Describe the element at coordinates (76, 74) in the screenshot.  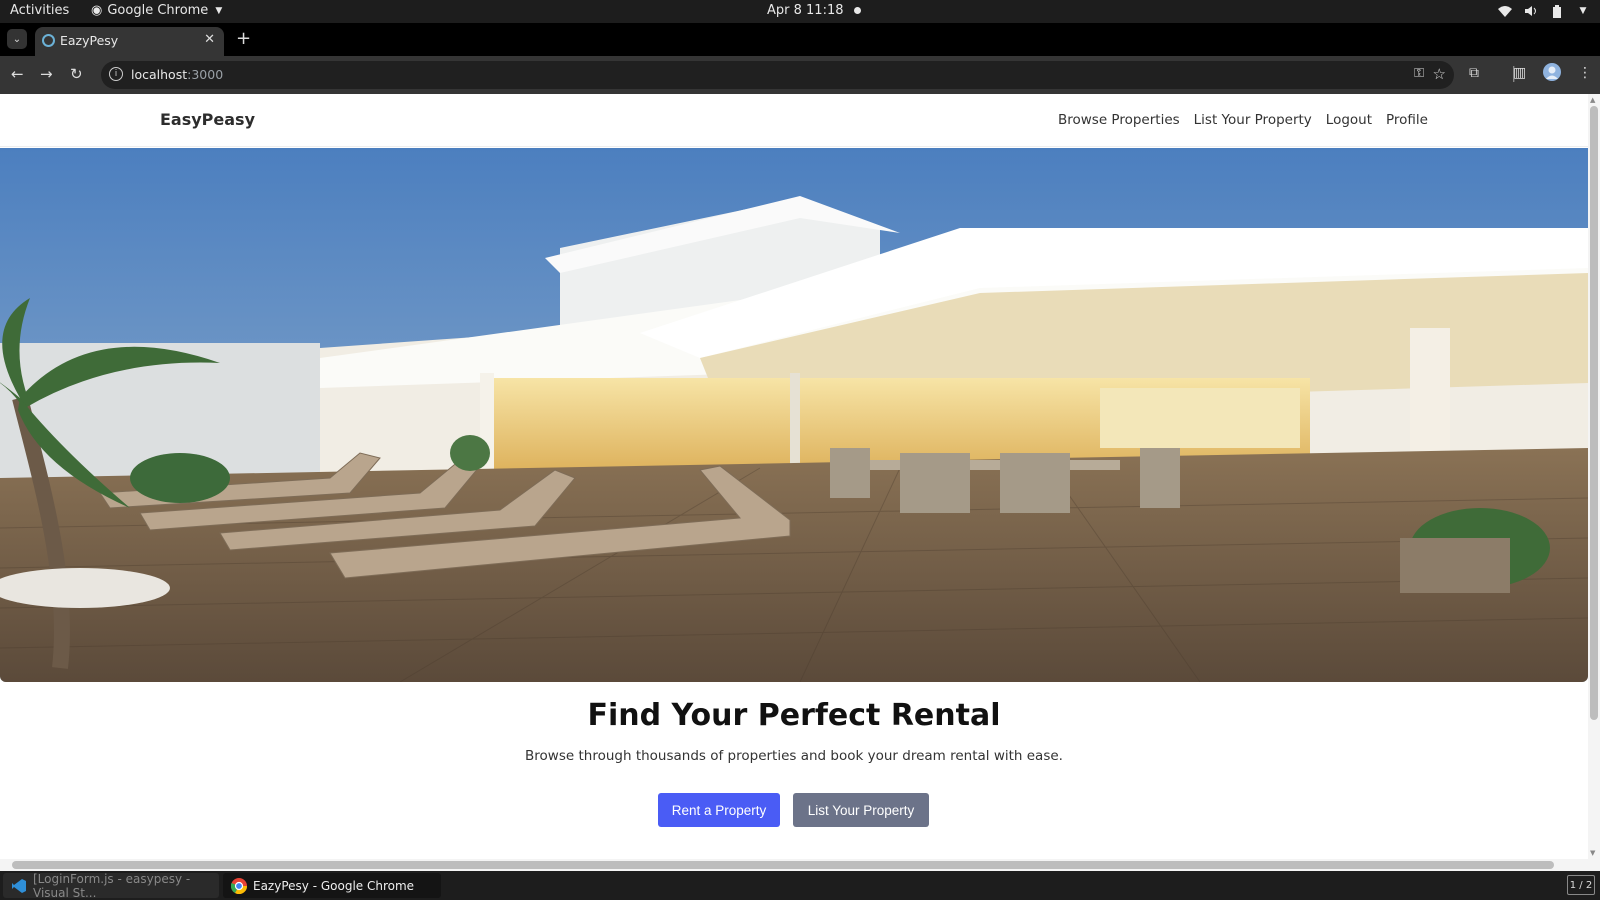
I see `reload-button: ↻` at that location.